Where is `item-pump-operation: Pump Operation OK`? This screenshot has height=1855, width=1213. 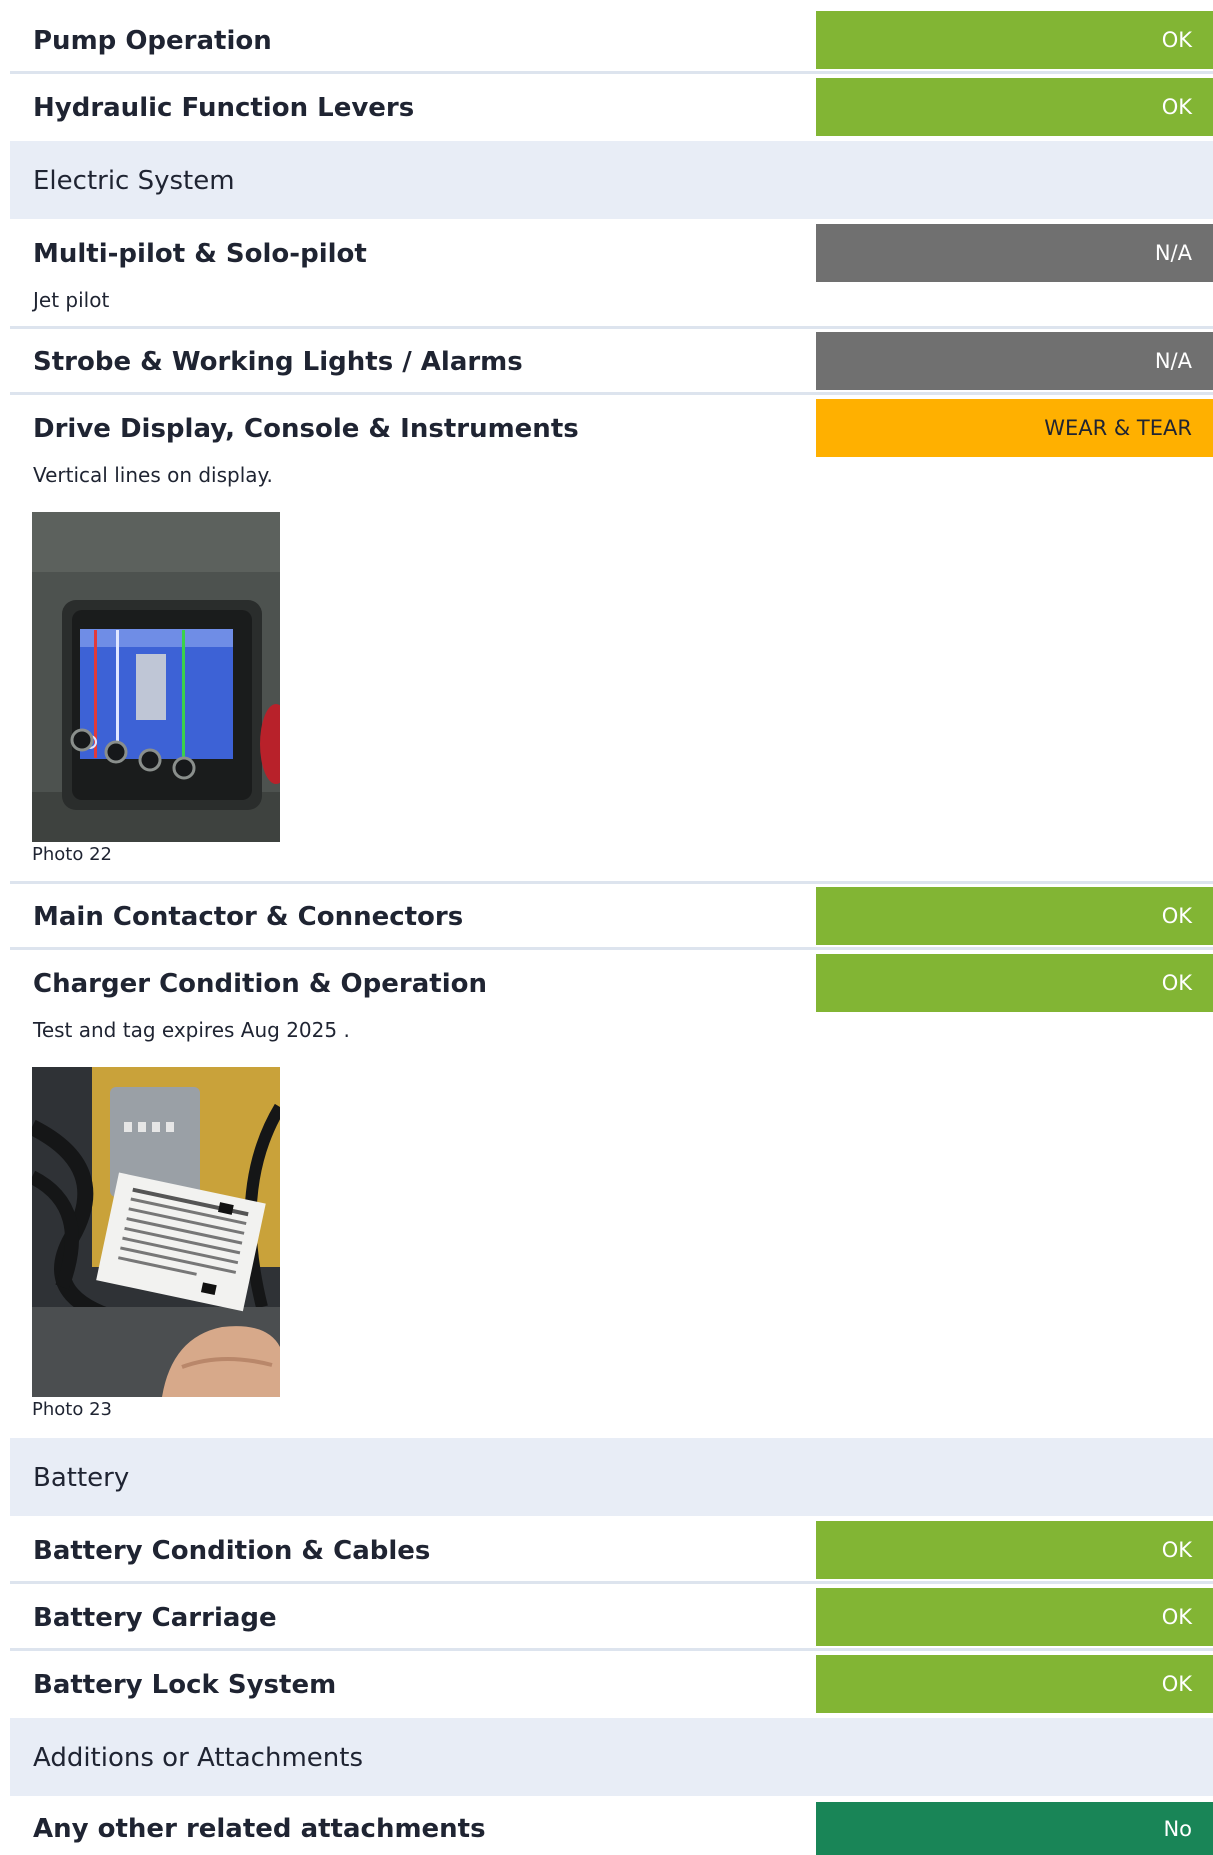 item-pump-operation: Pump Operation OK is located at coordinates (611, 42).